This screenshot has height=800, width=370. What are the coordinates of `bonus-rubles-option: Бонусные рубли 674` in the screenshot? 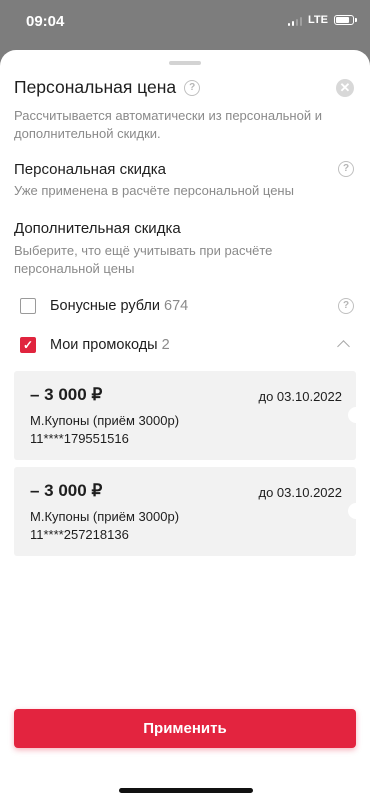 It's located at (104, 306).